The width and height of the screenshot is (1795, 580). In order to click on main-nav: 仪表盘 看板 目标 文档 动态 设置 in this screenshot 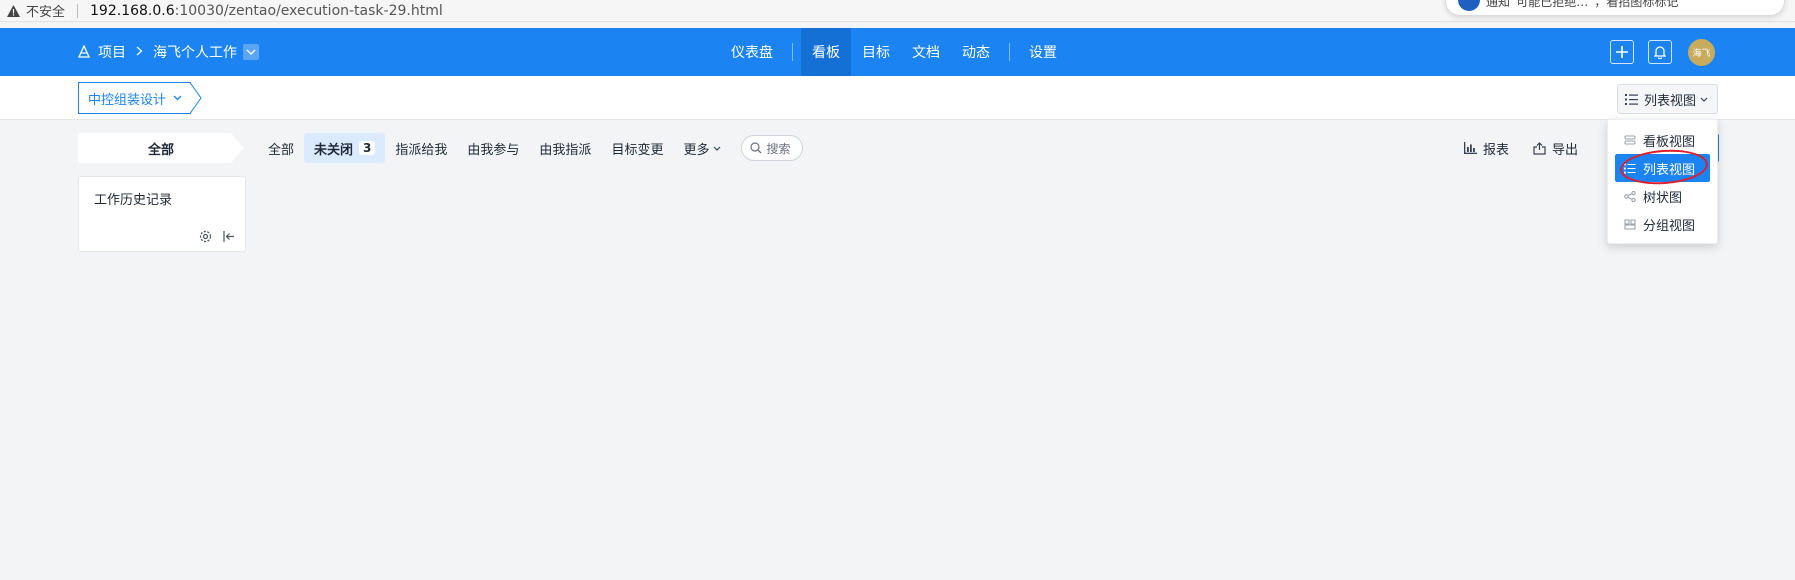, I will do `click(894, 52)`.